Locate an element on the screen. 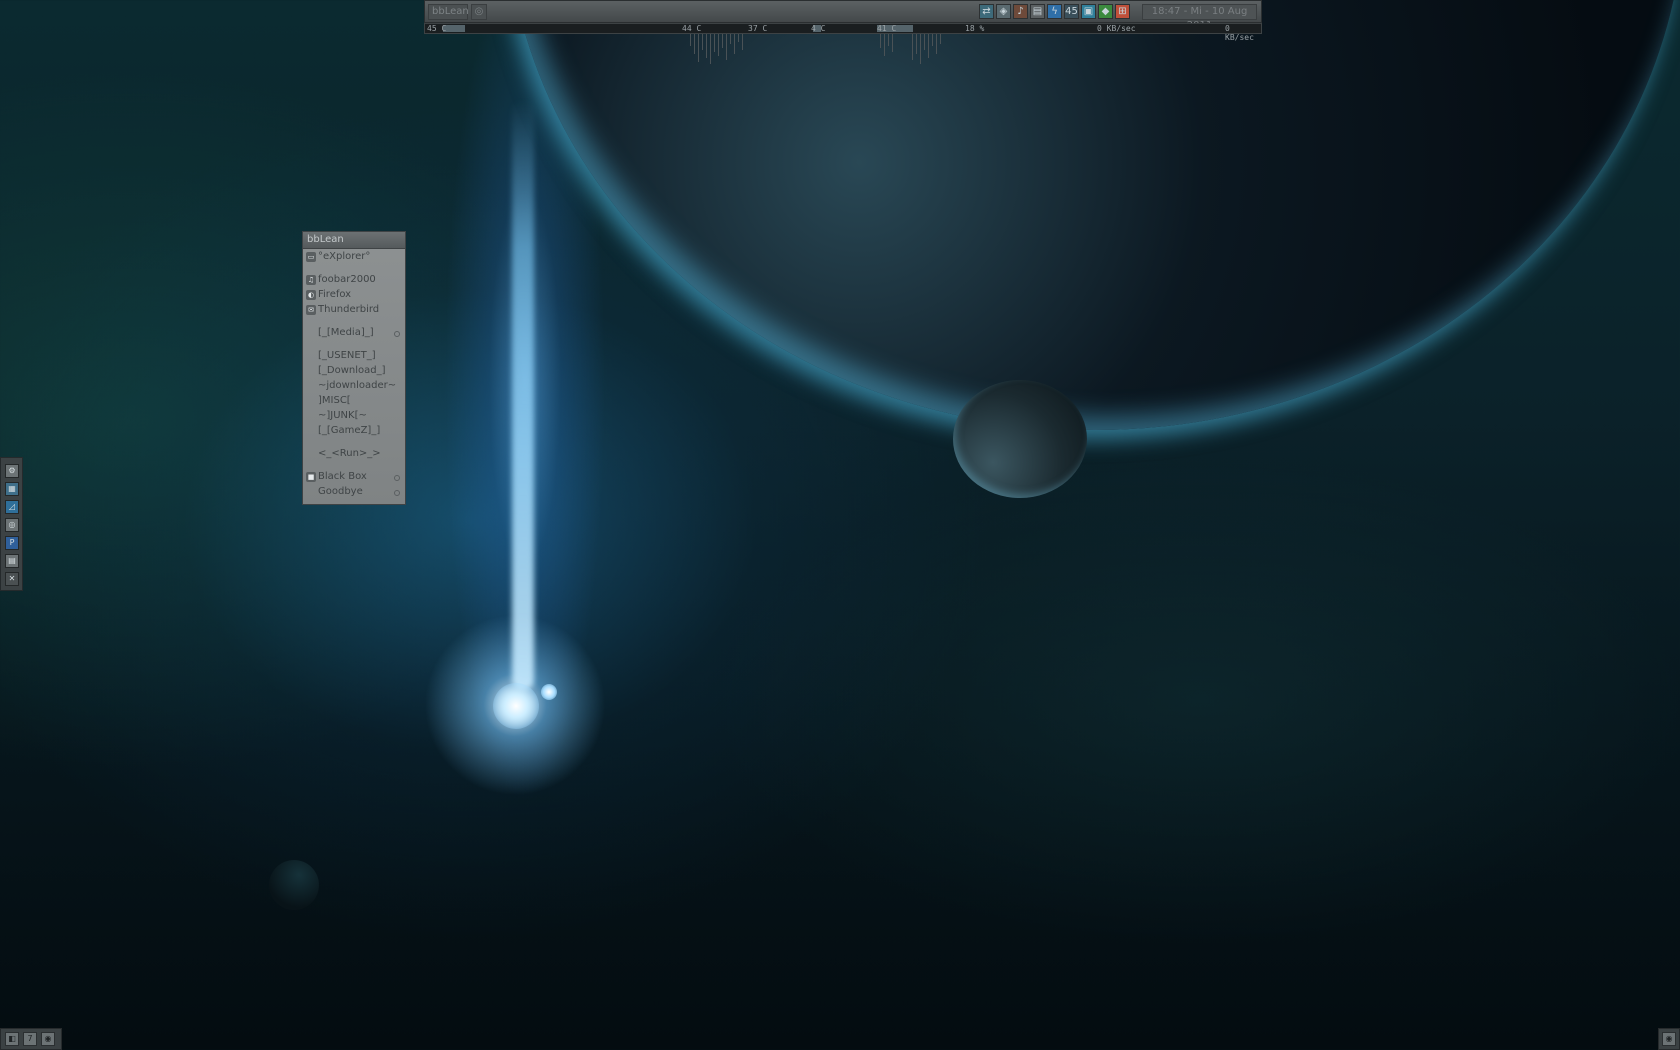 The image size is (1680, 1050). cpu-temp-meter is located at coordinates (454, 28).